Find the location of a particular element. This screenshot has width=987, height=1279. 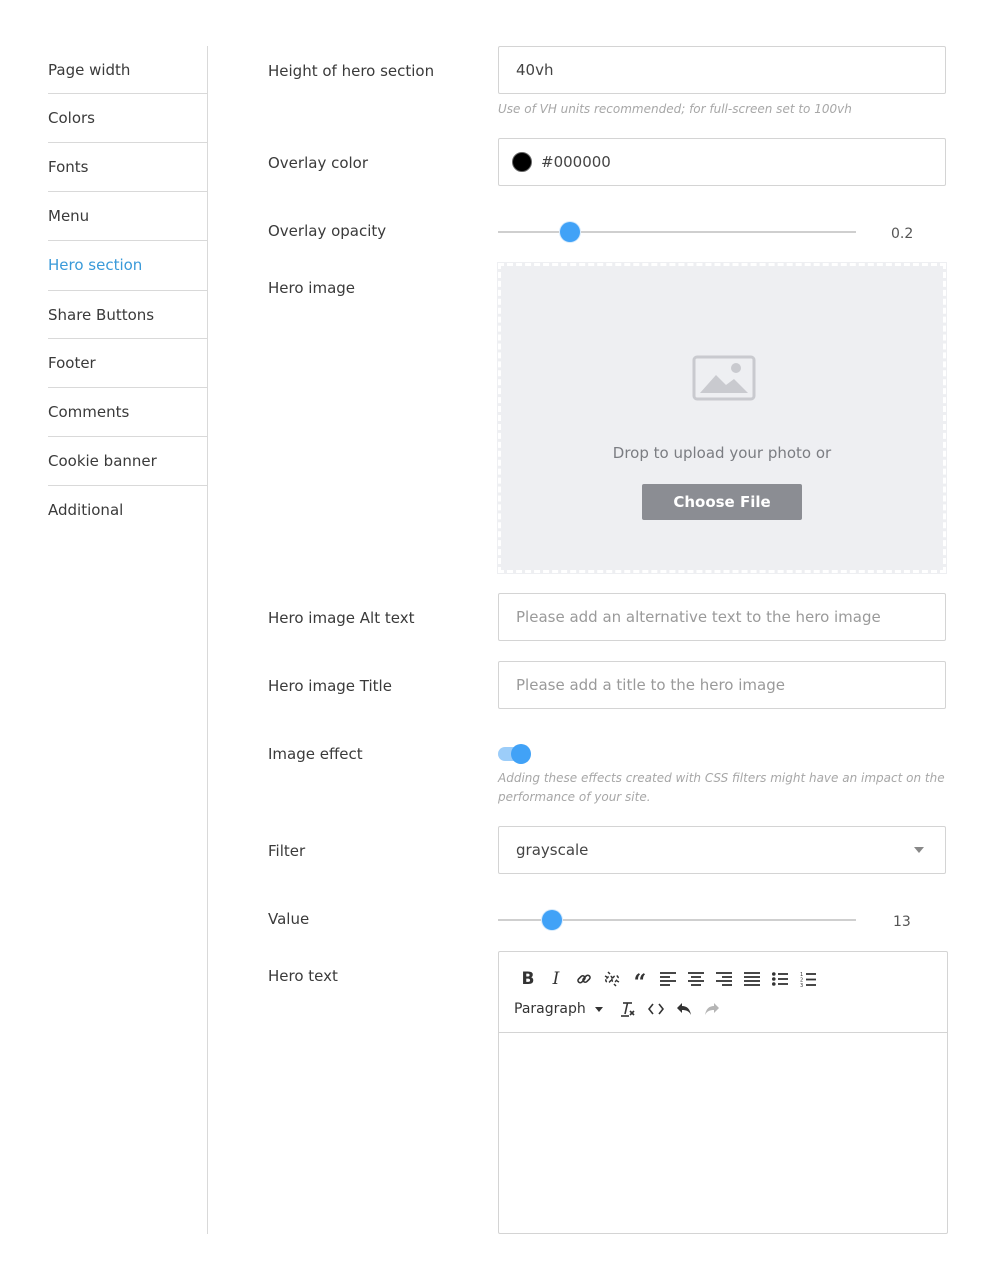

overlay-color-value: #000000 is located at coordinates (576, 162).